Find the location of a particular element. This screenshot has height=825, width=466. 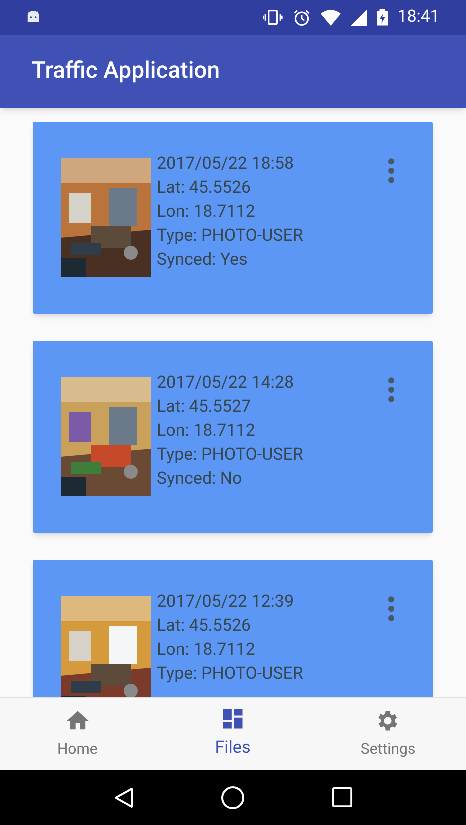

wifi-icon is located at coordinates (330, 18).